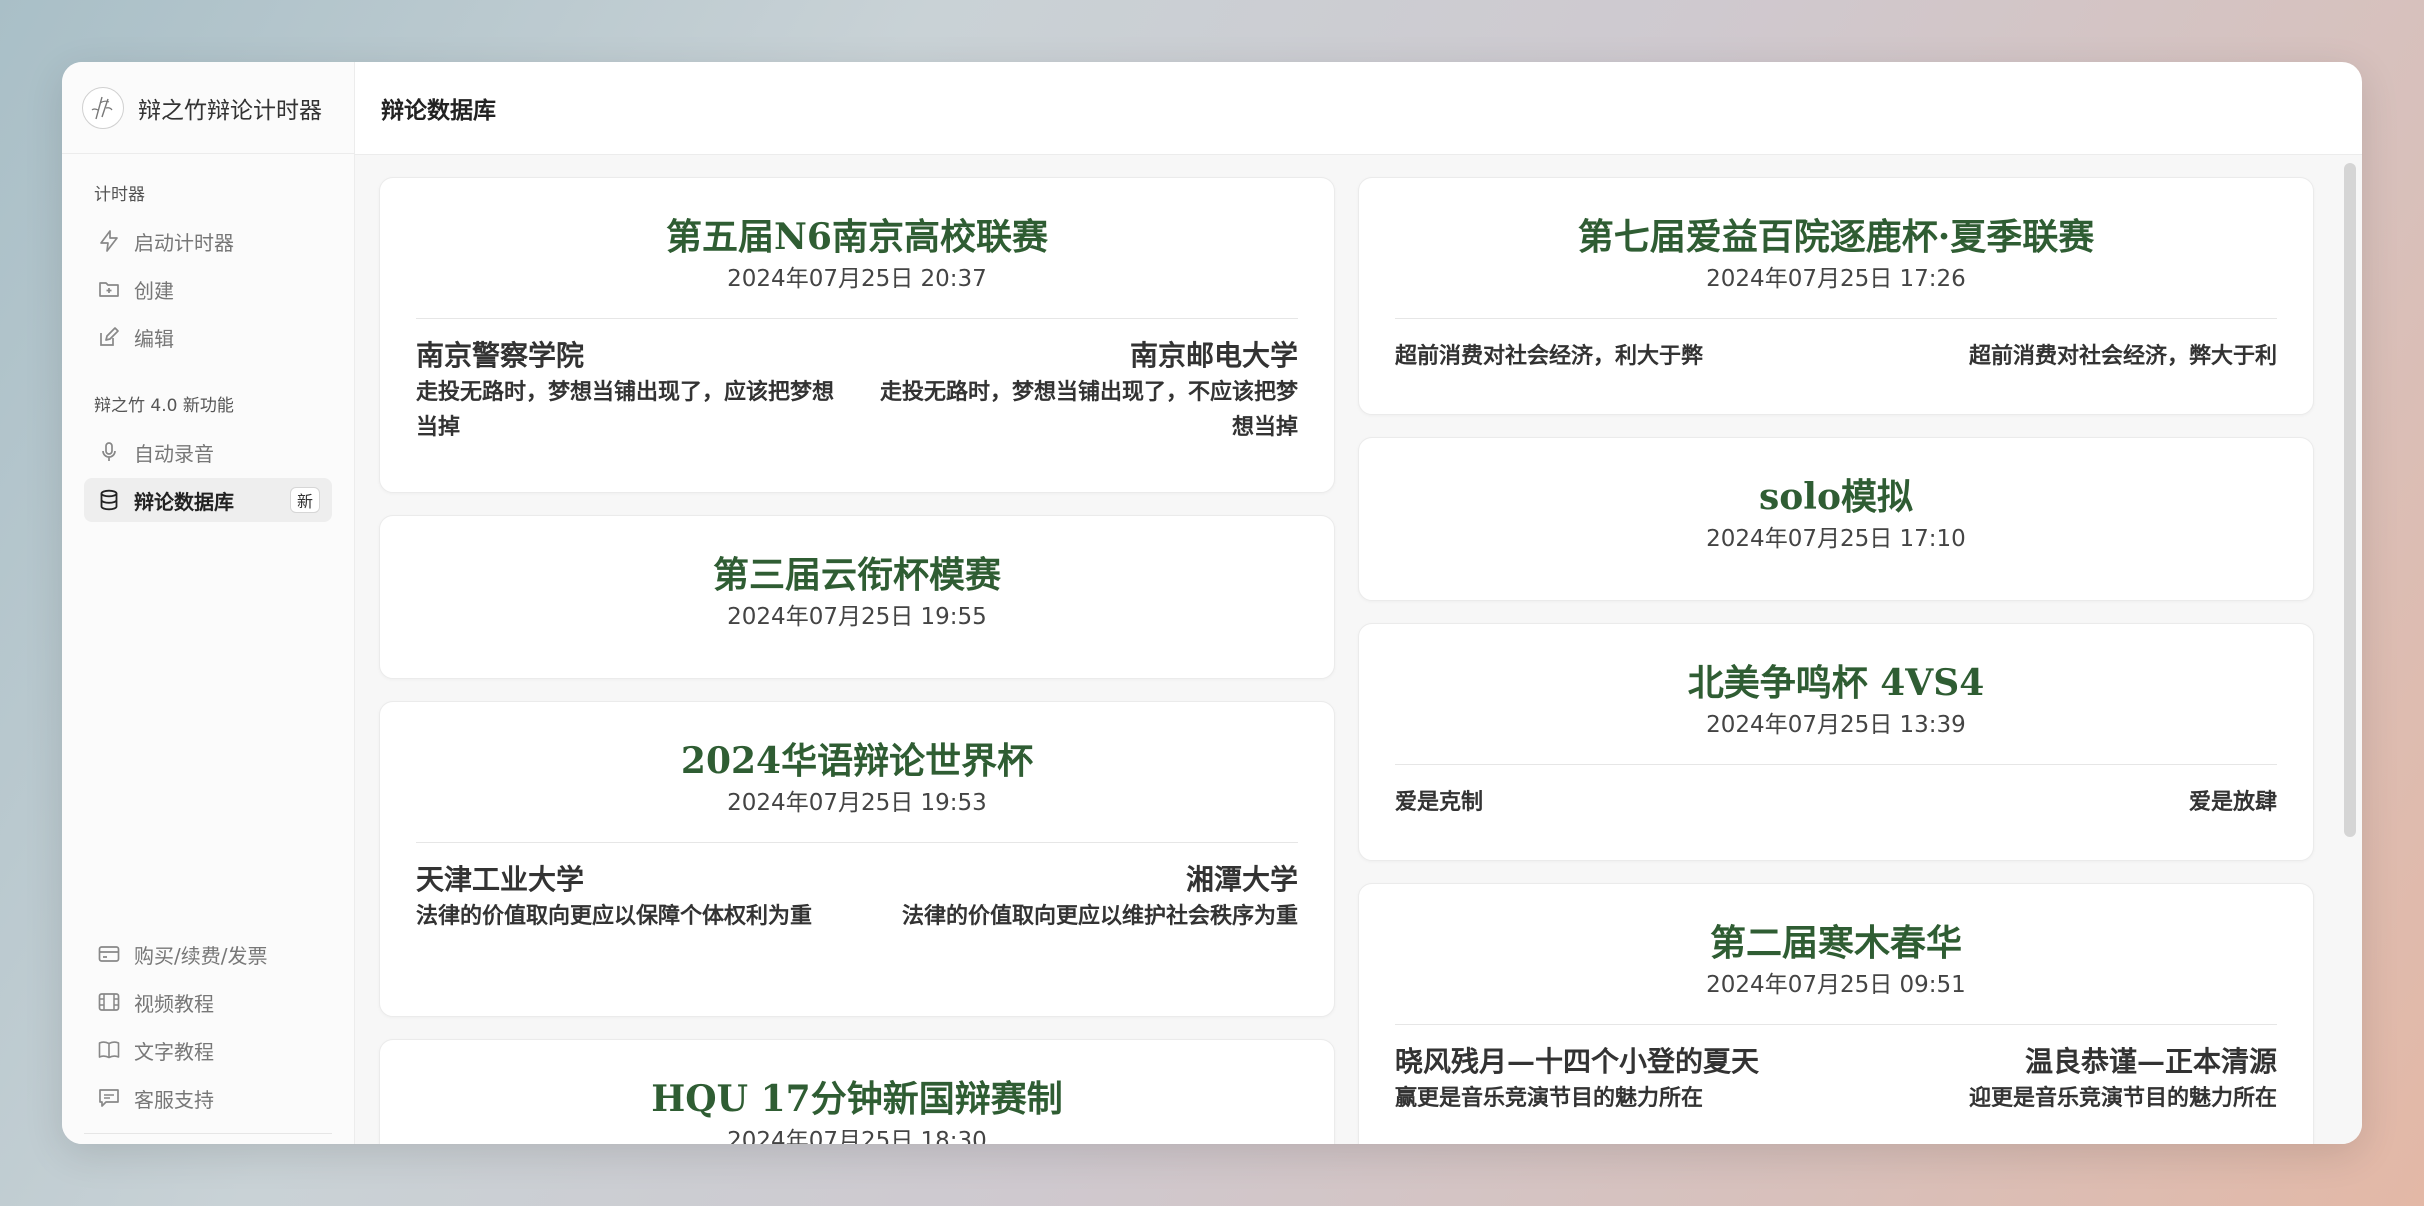 The height and width of the screenshot is (1206, 2424). What do you see at coordinates (625, 409) in the screenshot?
I see `pro-topic: 走投无路时，梦想当铺出现了，应该把梦想当掉` at bounding box center [625, 409].